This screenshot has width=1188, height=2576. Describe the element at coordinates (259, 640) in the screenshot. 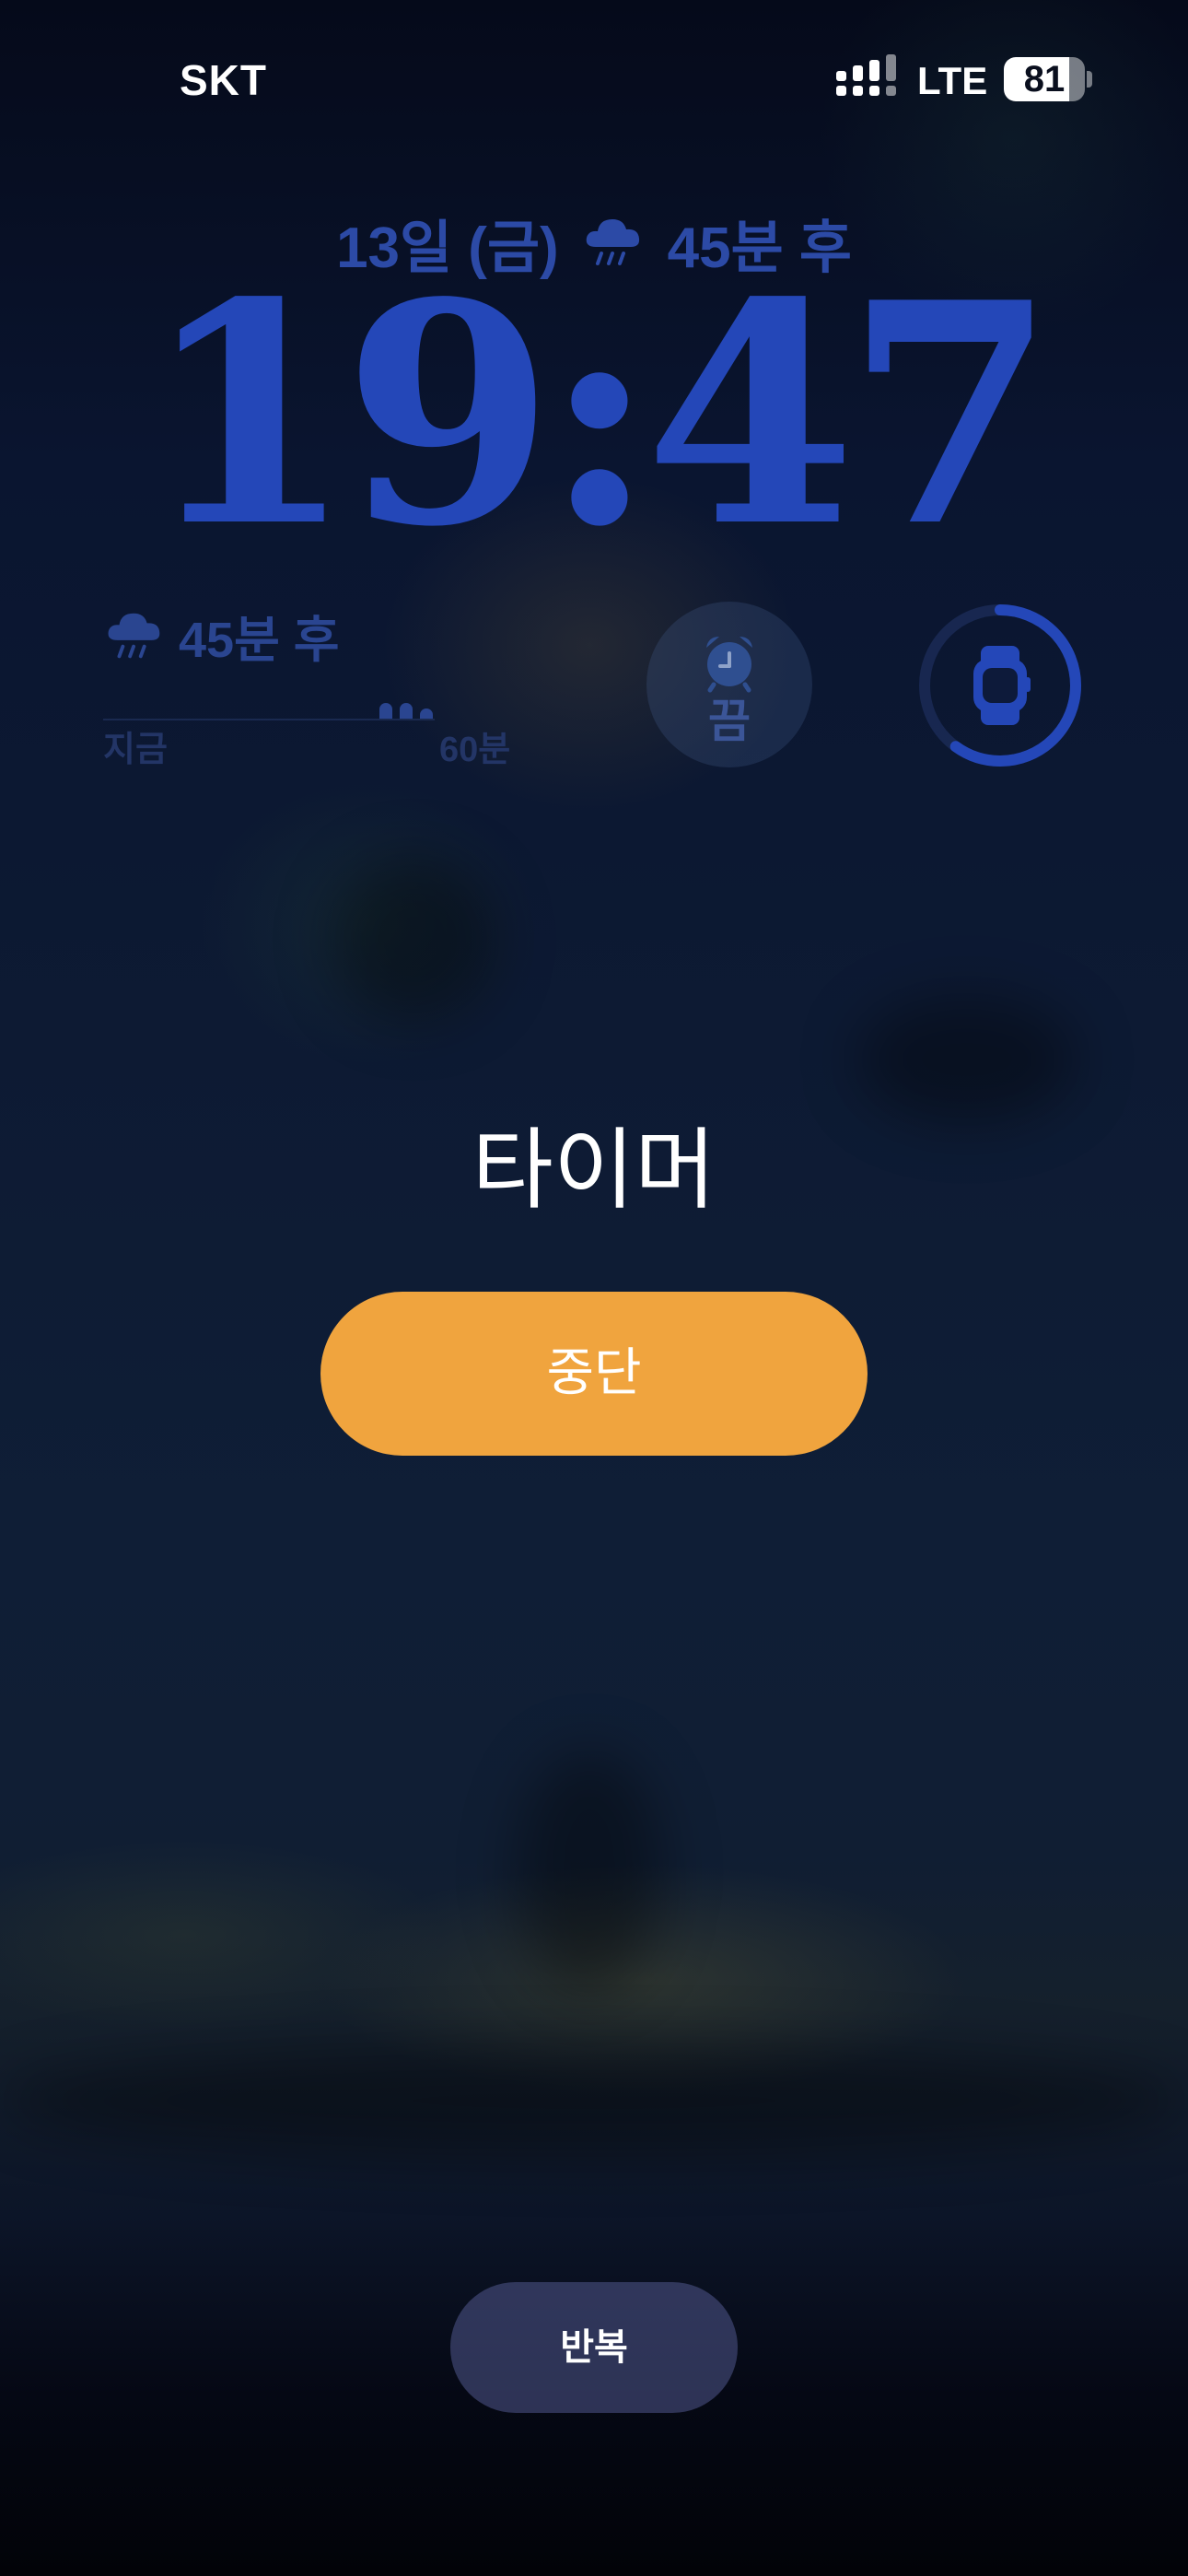

I see `precipitation-forecast: 45분 후` at that location.